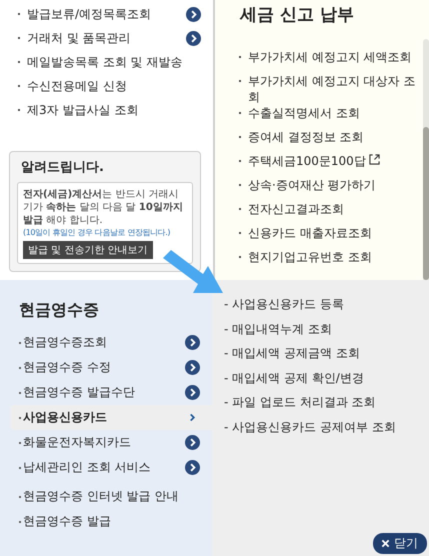 This screenshot has height=556, width=429. What do you see at coordinates (335, 209) in the screenshot?
I see `menu-link: 전자신고결과조회` at bounding box center [335, 209].